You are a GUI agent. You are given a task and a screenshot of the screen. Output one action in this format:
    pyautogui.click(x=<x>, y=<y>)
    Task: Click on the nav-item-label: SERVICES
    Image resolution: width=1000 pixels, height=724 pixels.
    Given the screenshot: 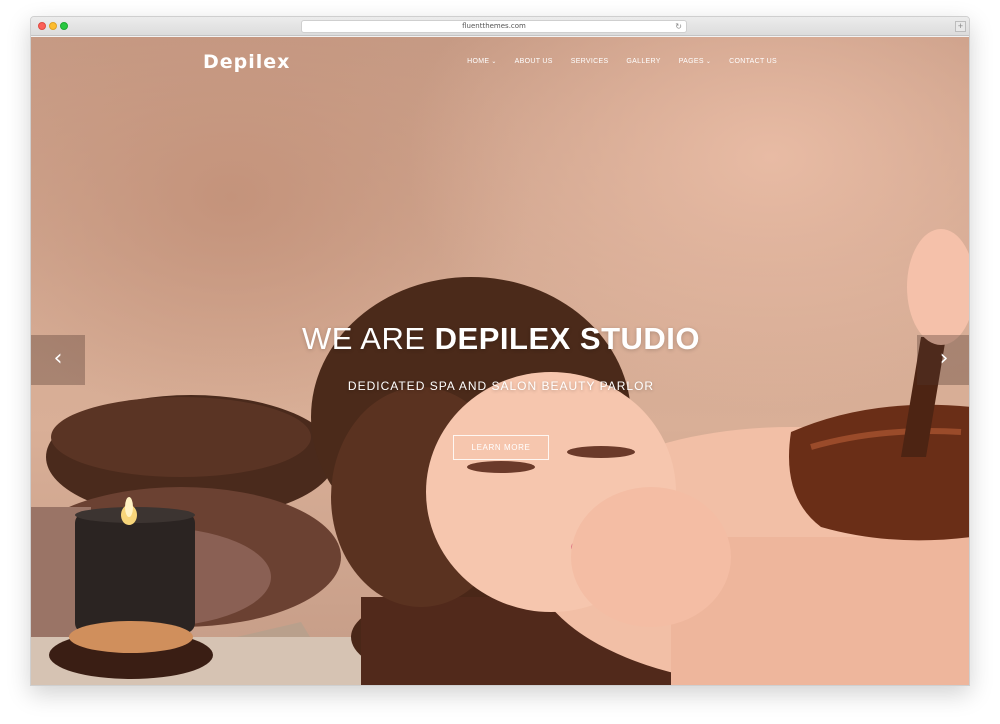 What is the action you would take?
    pyautogui.click(x=589, y=61)
    